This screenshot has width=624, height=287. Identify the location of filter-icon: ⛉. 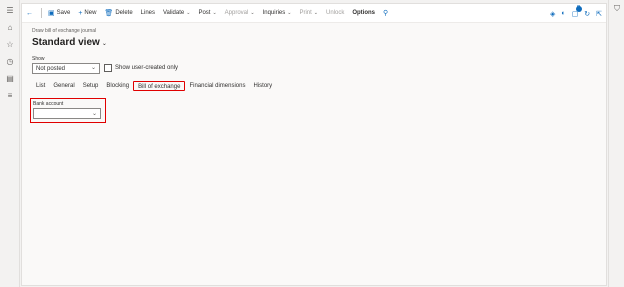
(617, 9).